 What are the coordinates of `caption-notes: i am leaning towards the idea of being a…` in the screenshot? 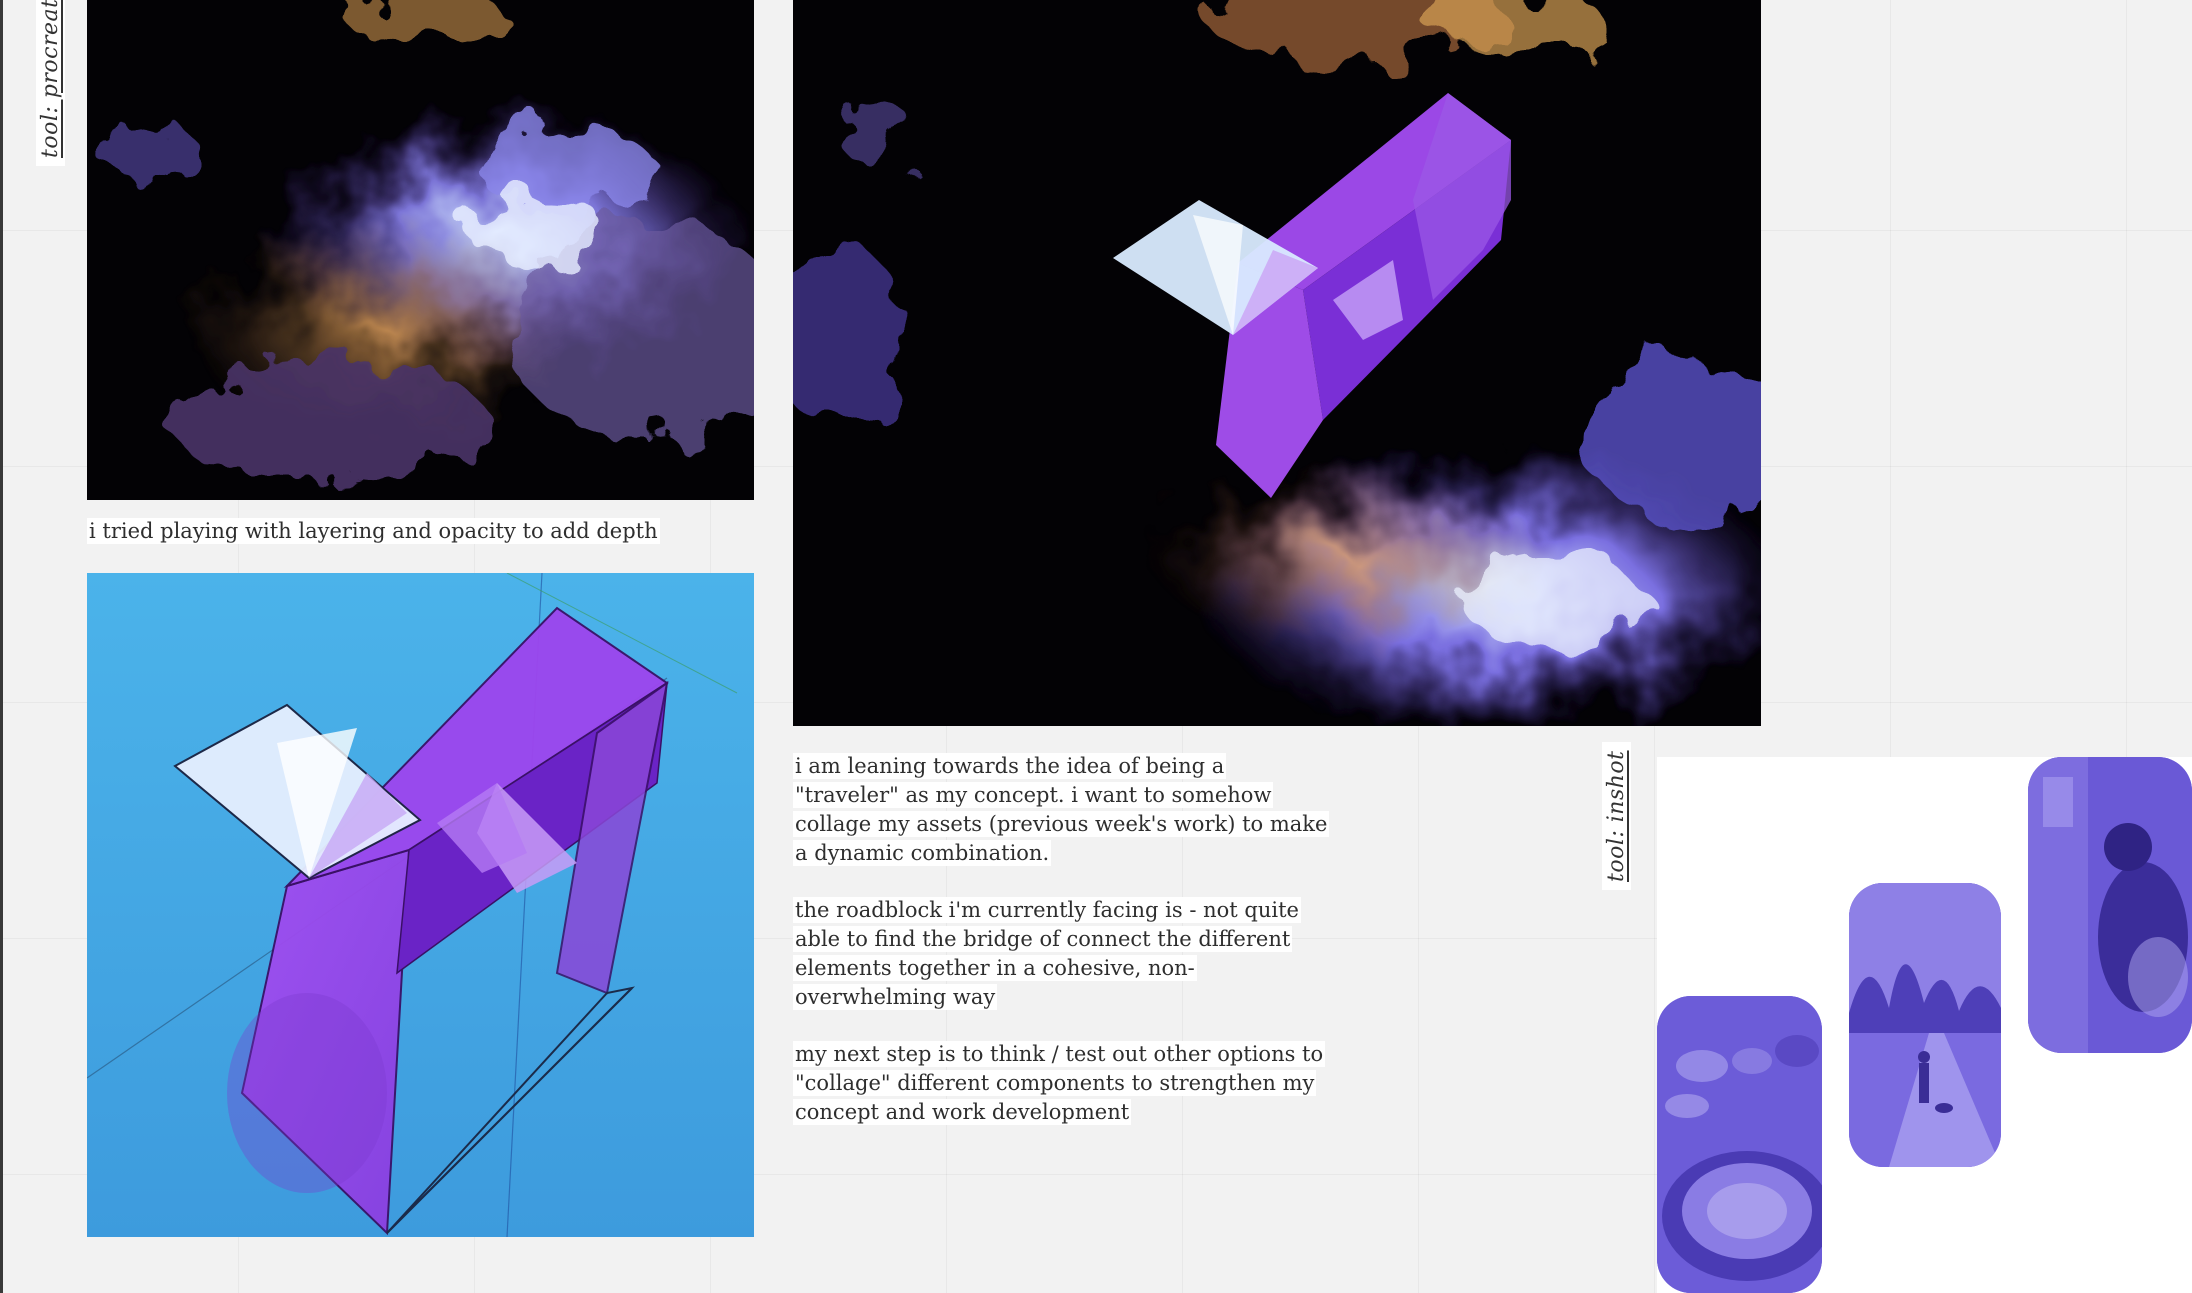 It's located at (1063, 953).